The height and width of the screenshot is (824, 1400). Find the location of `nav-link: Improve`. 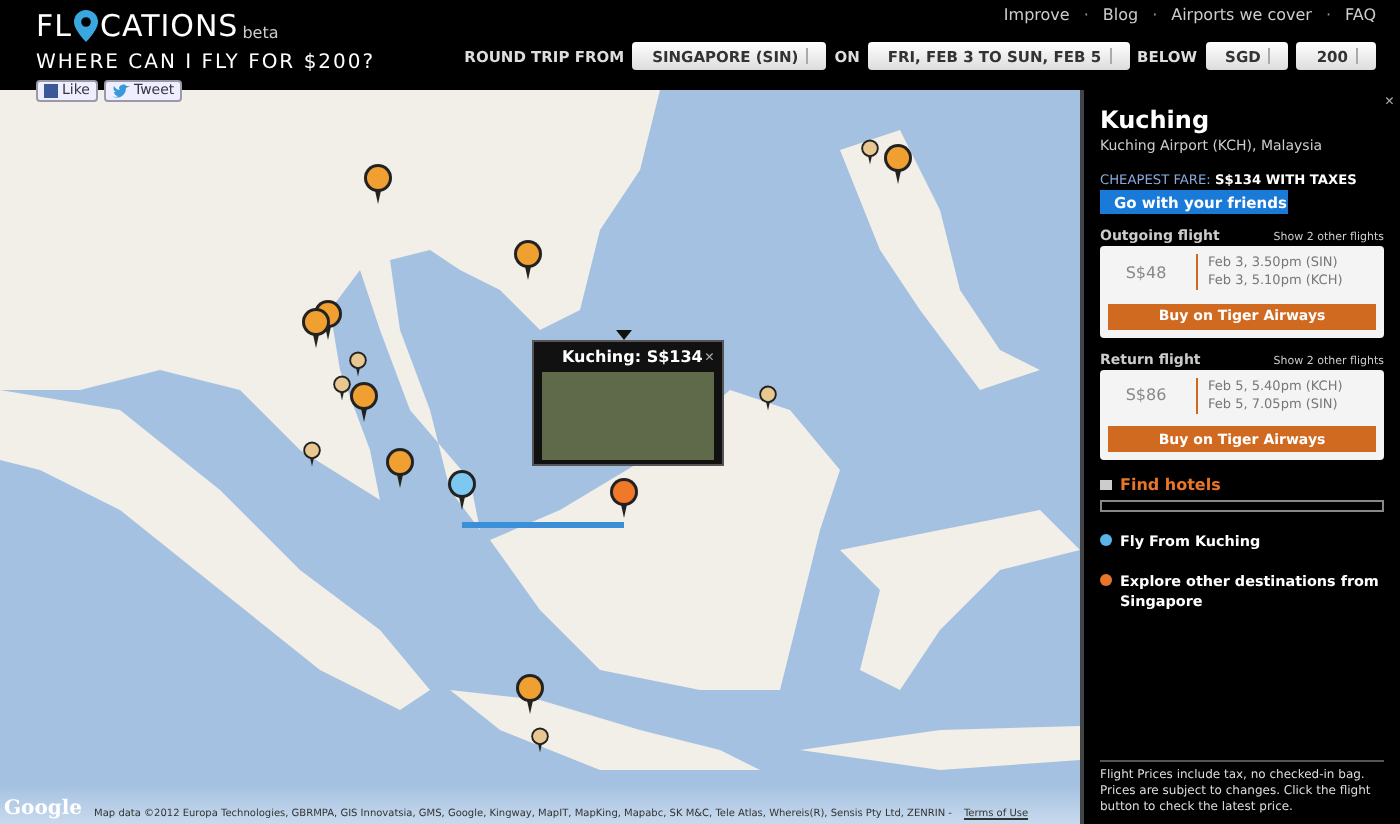

nav-link: Improve is located at coordinates (1036, 15).